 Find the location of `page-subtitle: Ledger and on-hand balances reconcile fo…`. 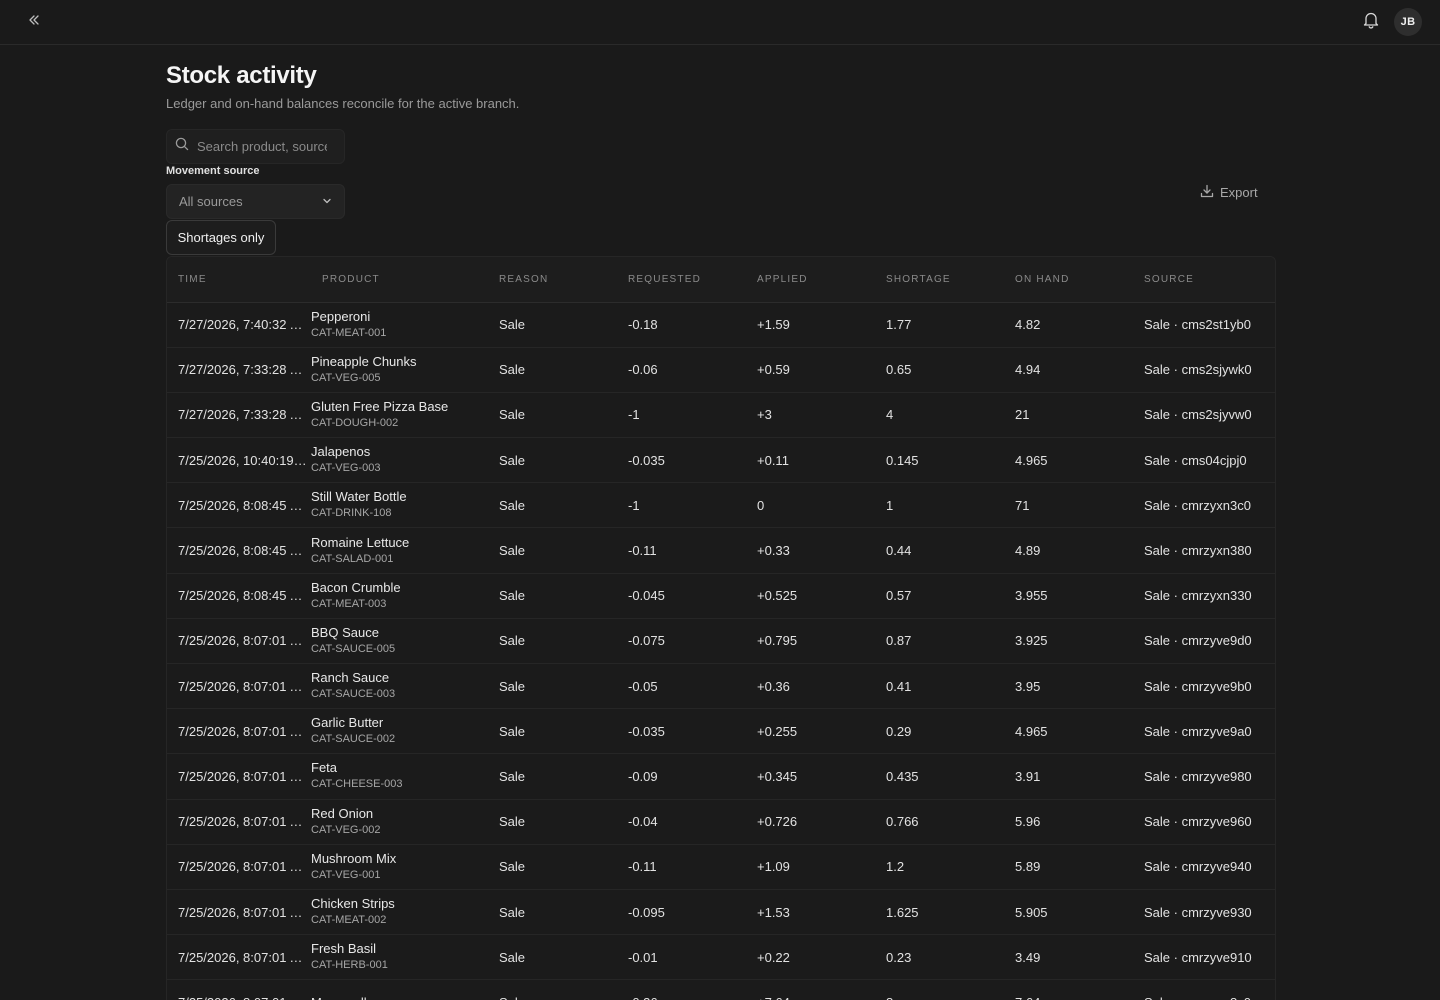

page-subtitle: Ledger and on-hand balances reconcile fo… is located at coordinates (343, 103).